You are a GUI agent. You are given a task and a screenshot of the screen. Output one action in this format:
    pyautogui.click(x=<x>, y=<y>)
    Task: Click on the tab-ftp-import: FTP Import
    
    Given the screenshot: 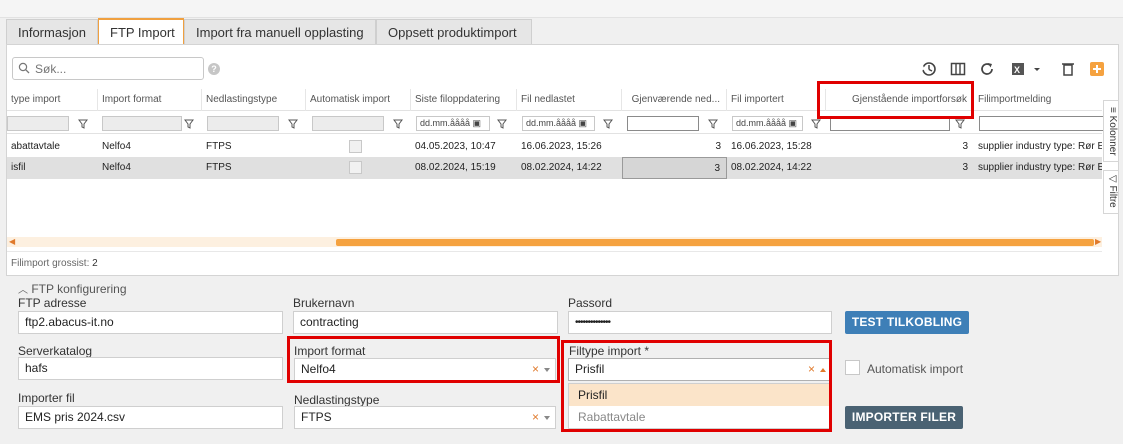 What is the action you would take?
    pyautogui.click(x=141, y=31)
    